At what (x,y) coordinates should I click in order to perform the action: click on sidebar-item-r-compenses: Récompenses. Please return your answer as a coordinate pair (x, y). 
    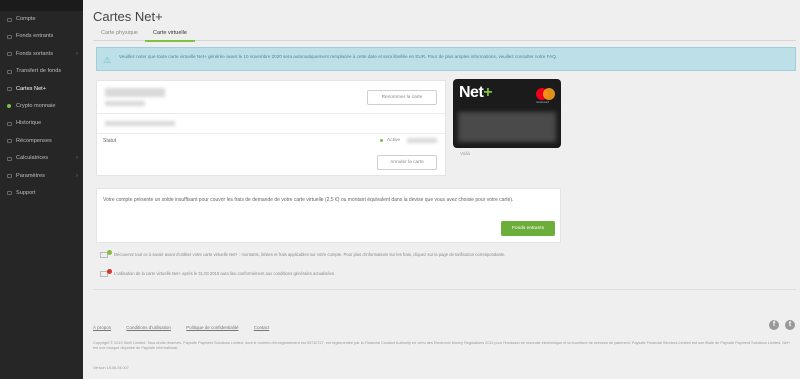
    Looking at the image, I should click on (41, 141).